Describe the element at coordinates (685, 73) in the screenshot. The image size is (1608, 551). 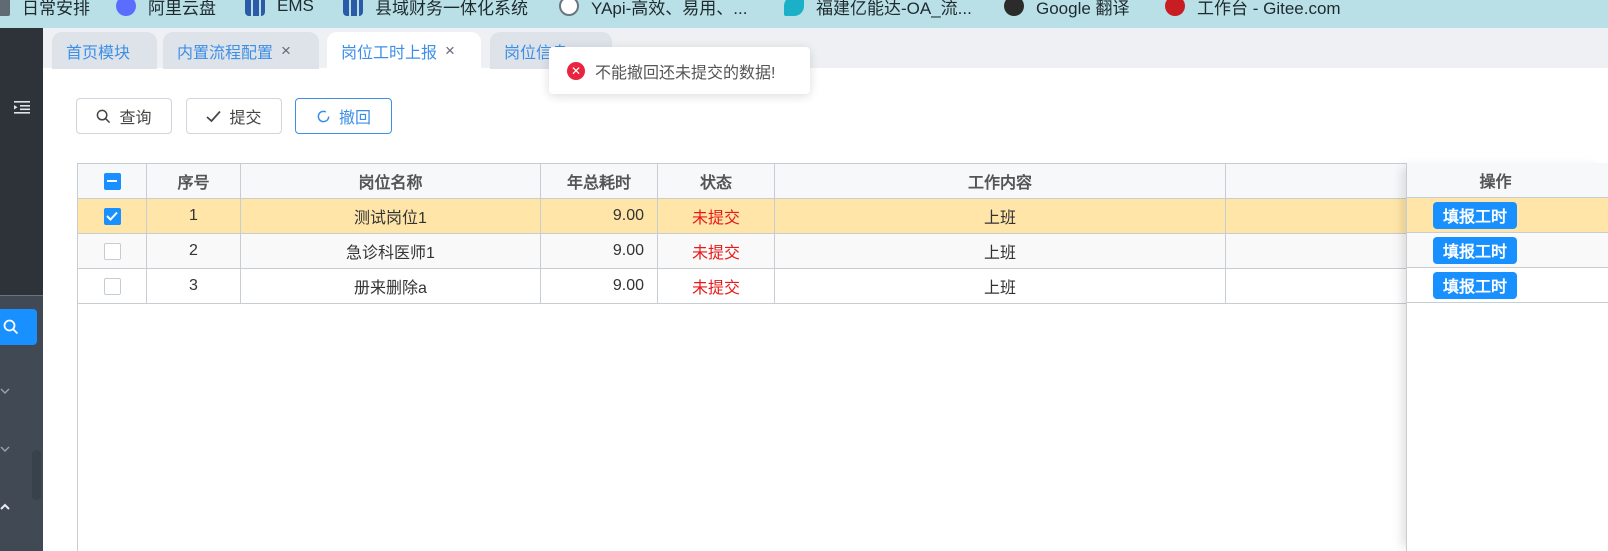
I see `toast-message: 不能撤回还未提交的数据!` at that location.